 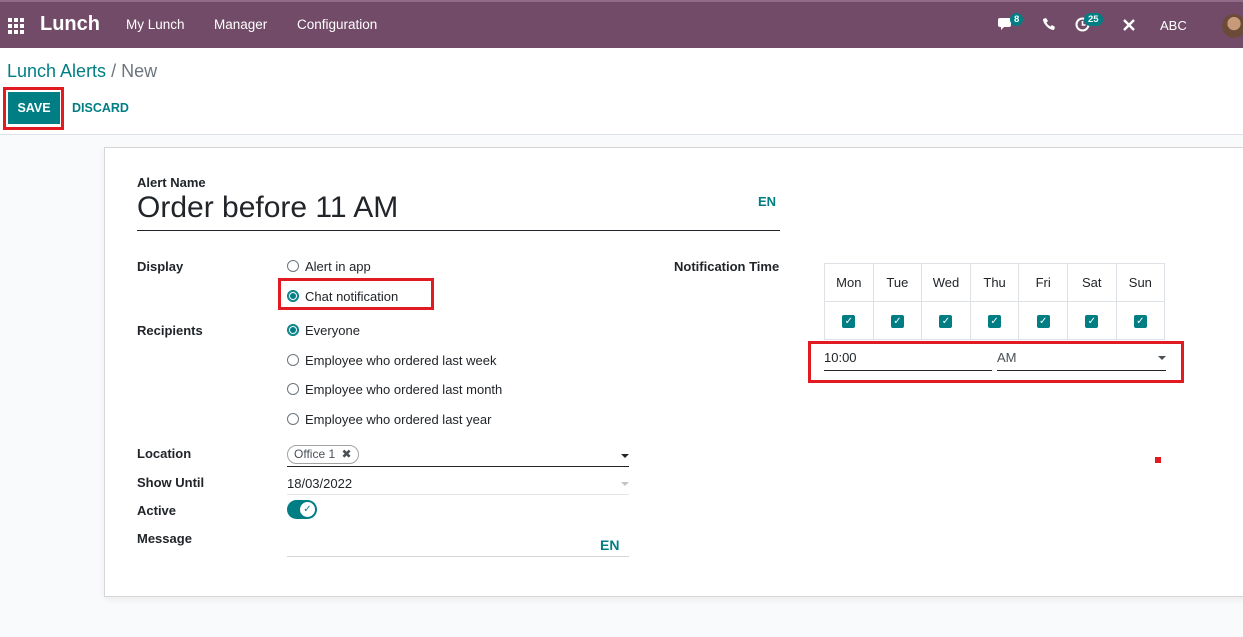 I want to click on day-checkbox-wed: ✓, so click(x=946, y=322).